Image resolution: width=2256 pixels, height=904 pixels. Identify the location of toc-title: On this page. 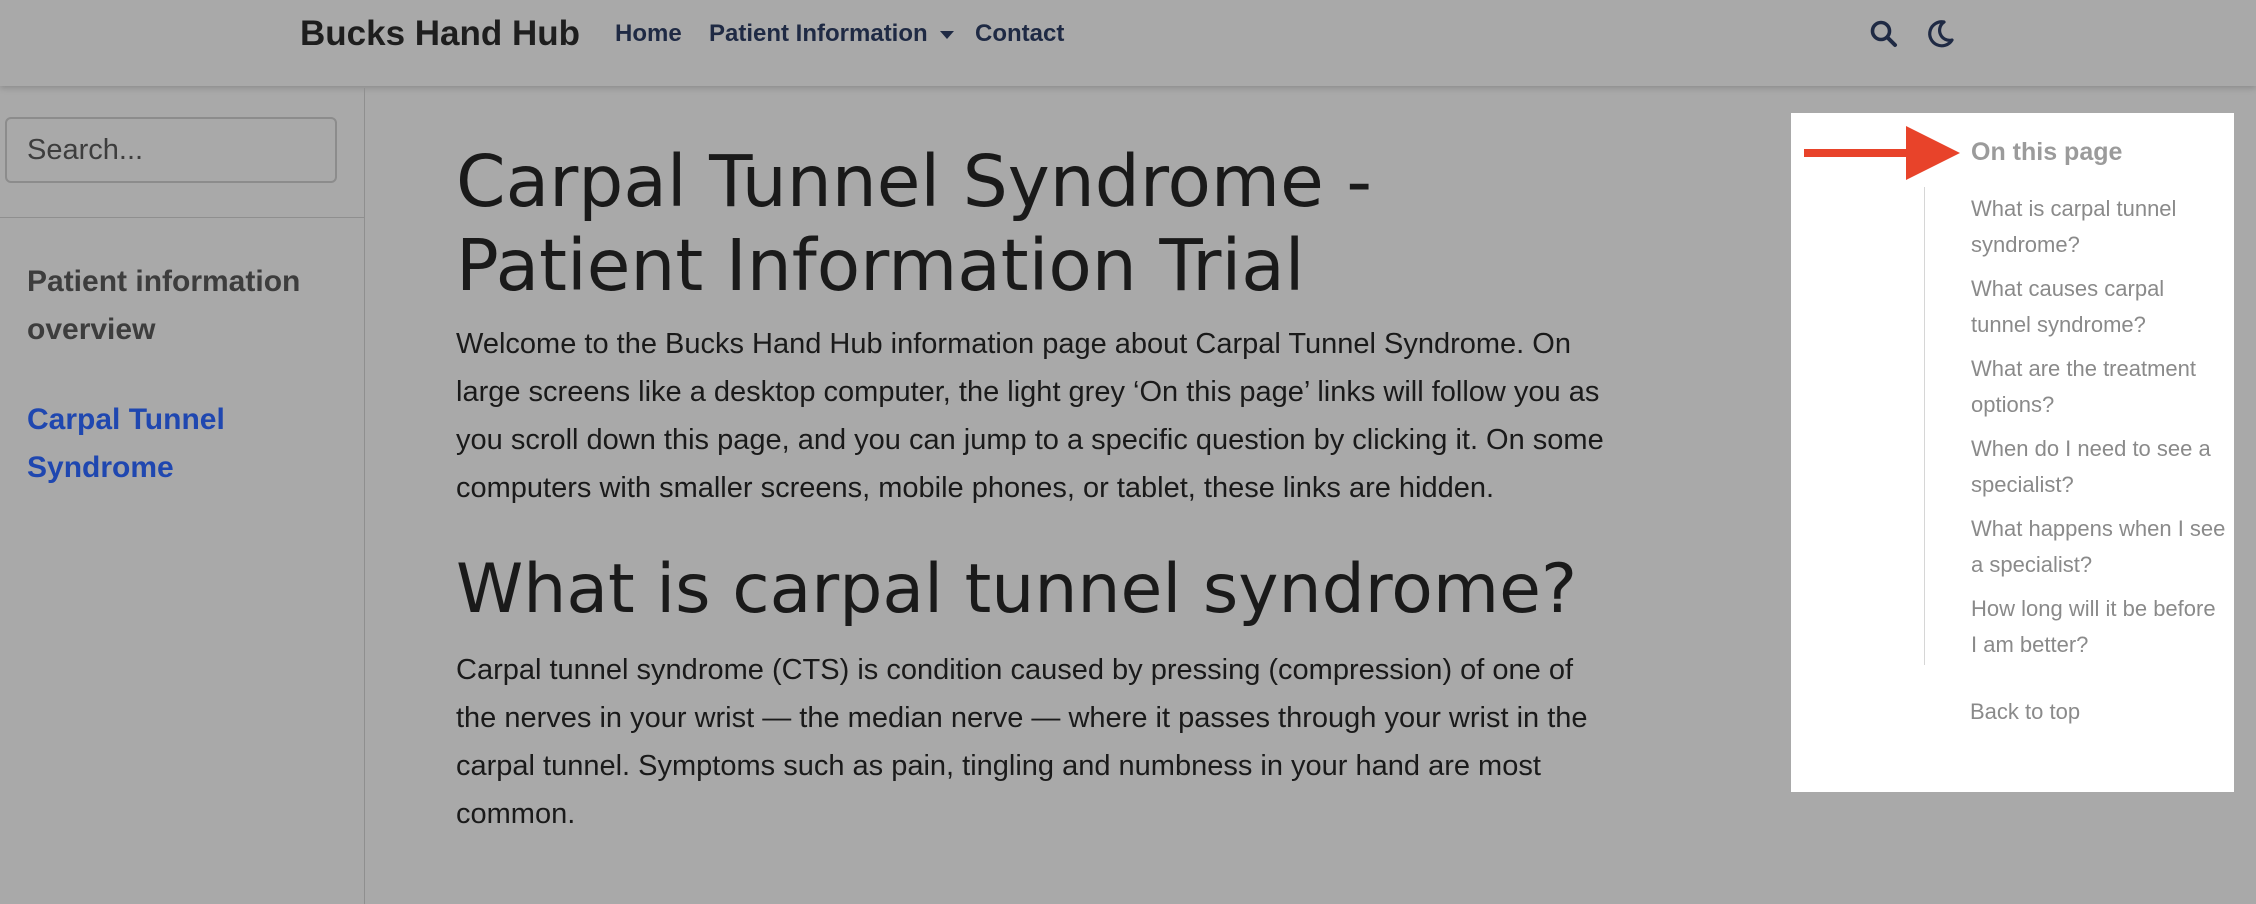
(2047, 152).